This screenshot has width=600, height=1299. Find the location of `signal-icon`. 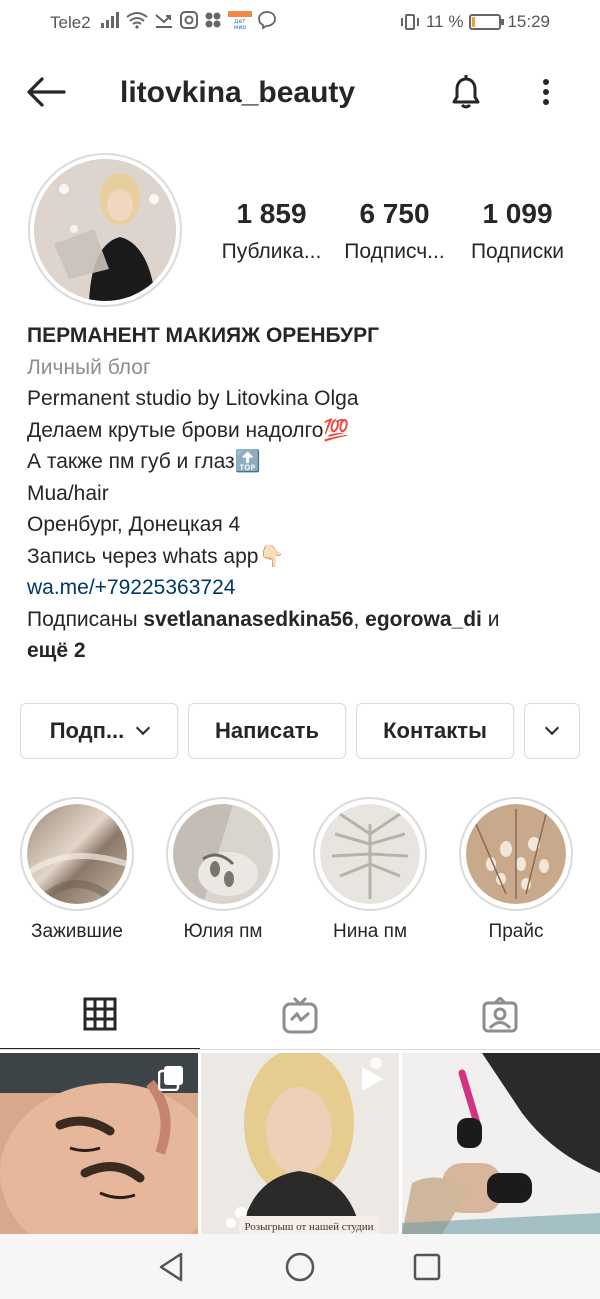

signal-icon is located at coordinates (110, 20).